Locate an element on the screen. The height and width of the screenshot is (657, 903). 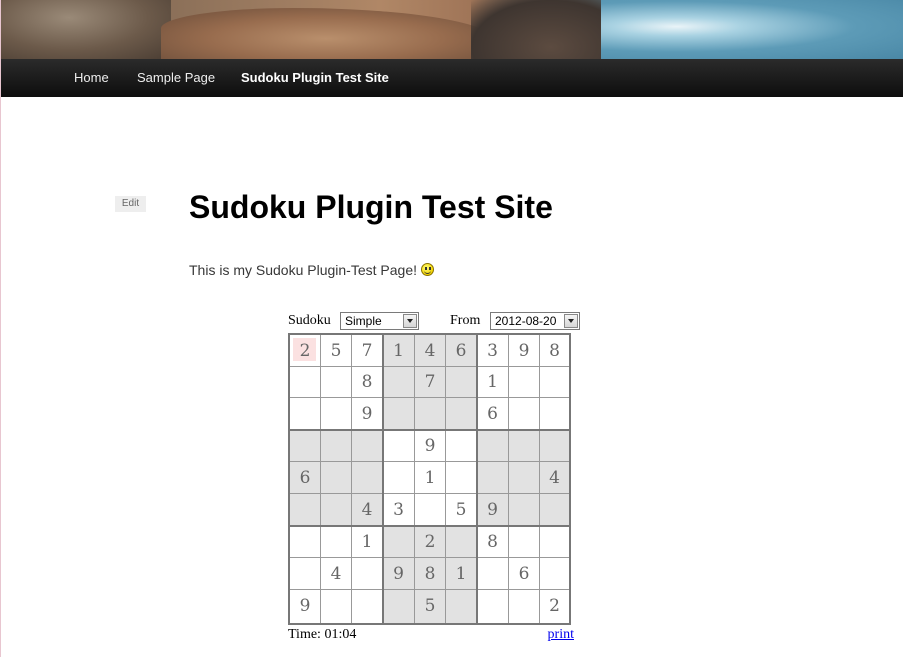
sudoku-cell-r6c5 is located at coordinates (430, 510).